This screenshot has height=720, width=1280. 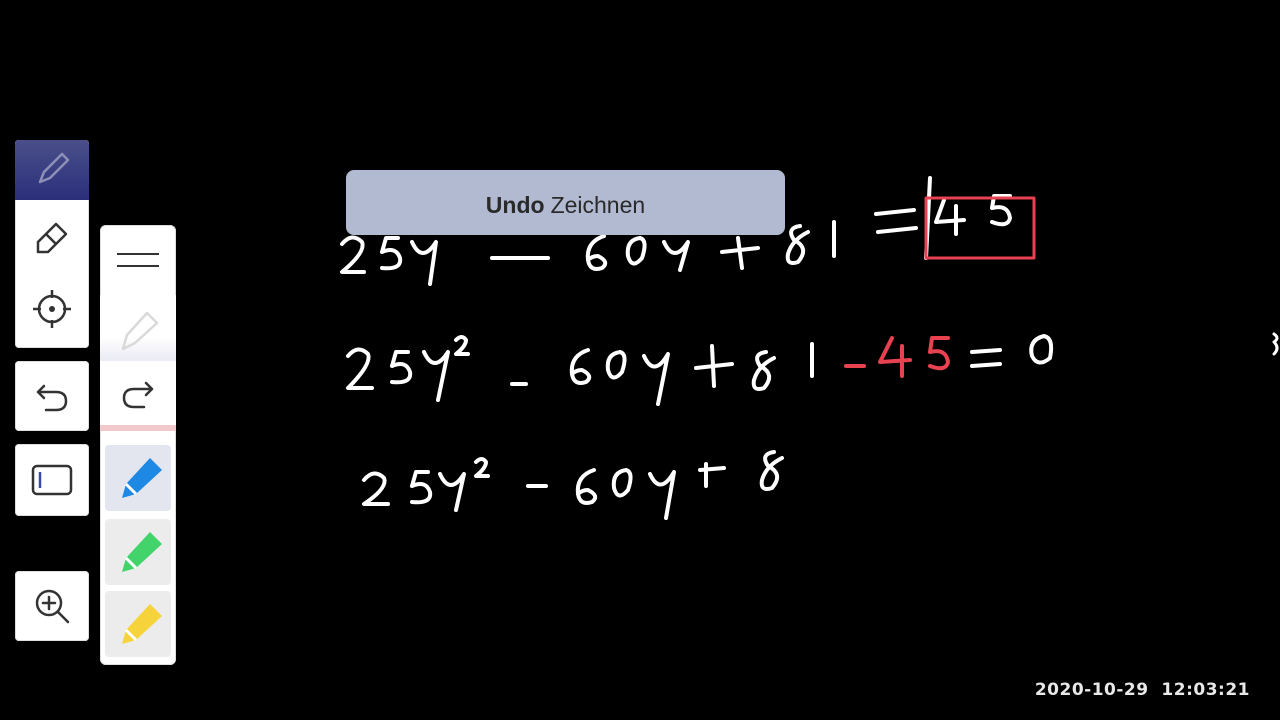 I want to click on blue-marker-icon, so click(x=142, y=478).